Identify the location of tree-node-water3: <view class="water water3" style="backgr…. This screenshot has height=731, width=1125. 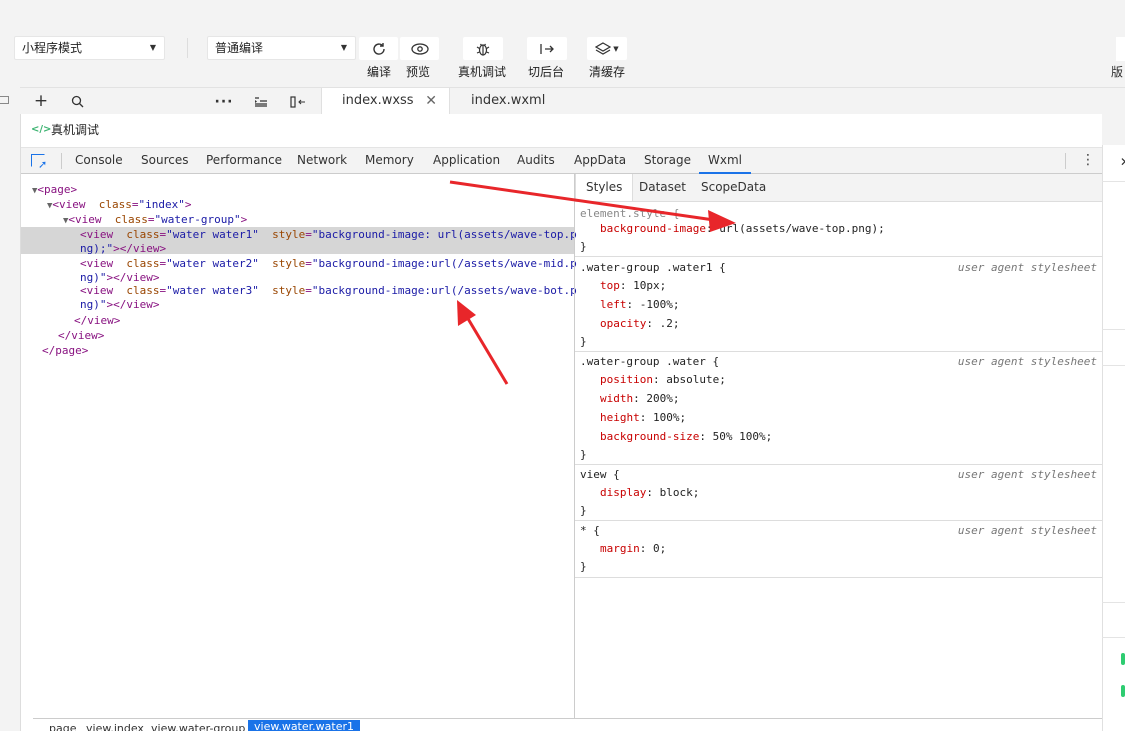
(328, 290).